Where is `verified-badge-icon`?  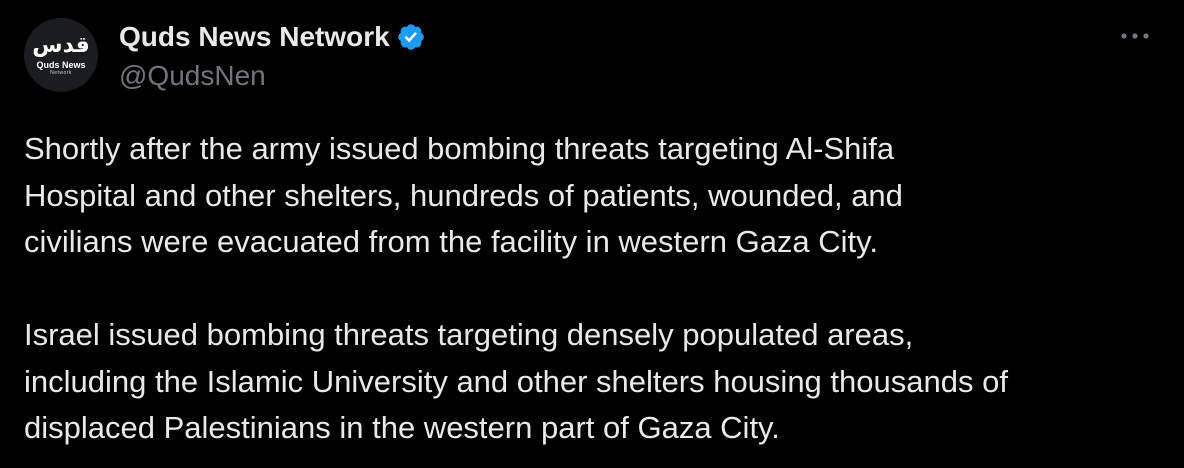
verified-badge-icon is located at coordinates (411, 37).